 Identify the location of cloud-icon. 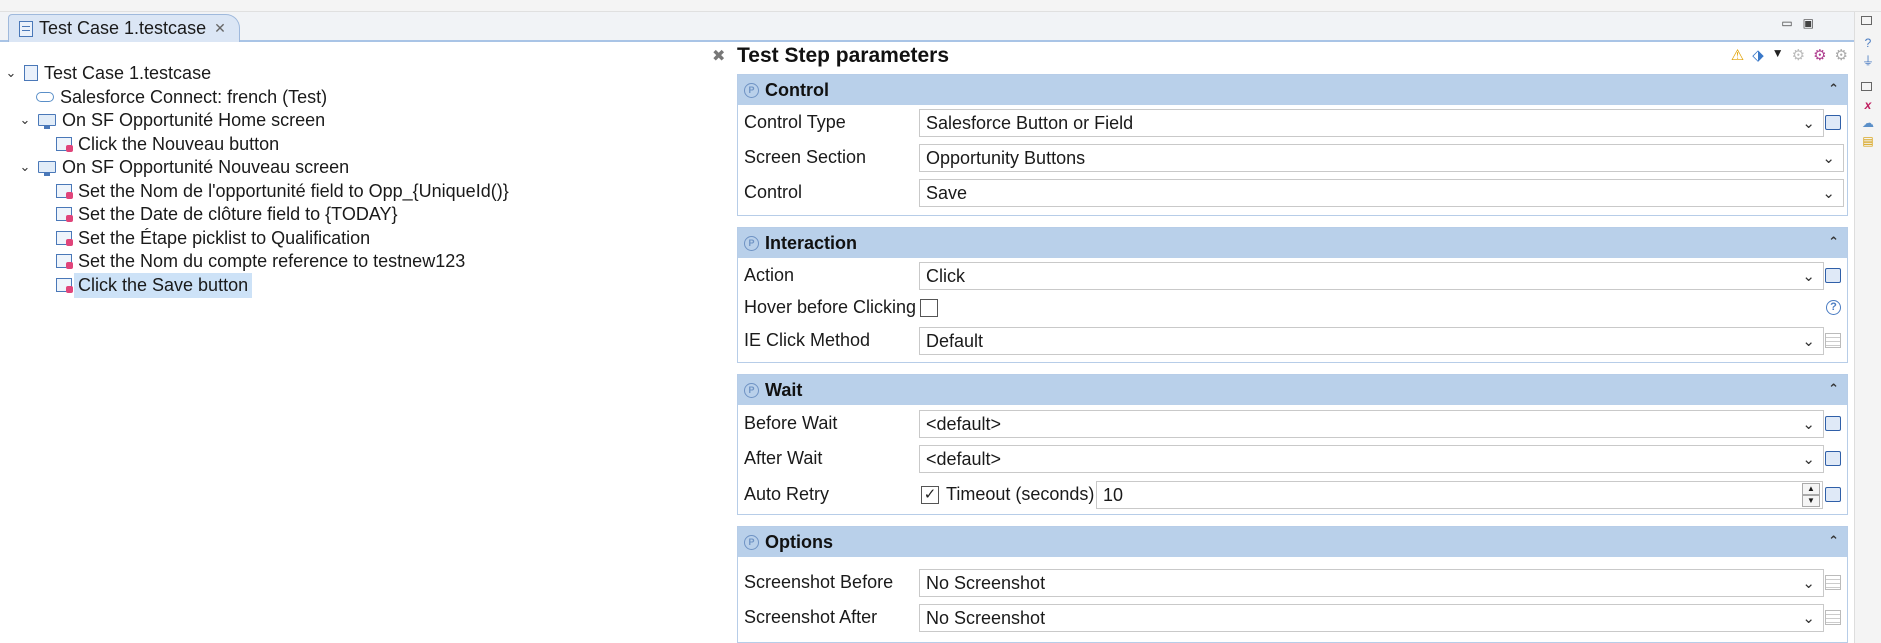
(45, 97).